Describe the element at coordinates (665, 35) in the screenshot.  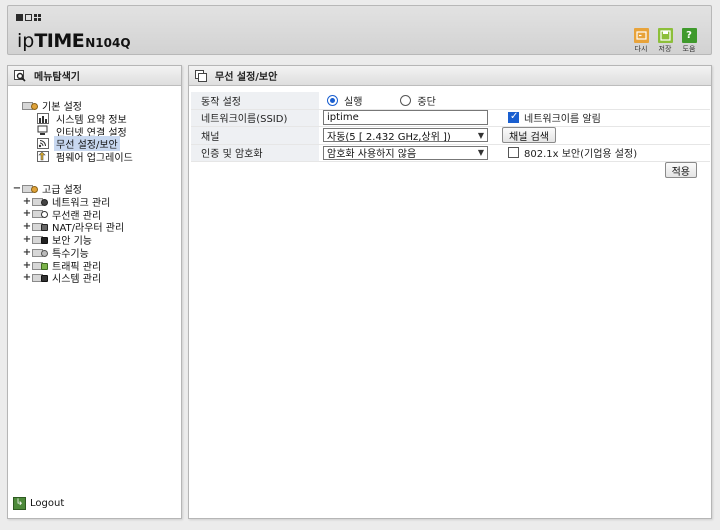
I see `save-icon` at that location.